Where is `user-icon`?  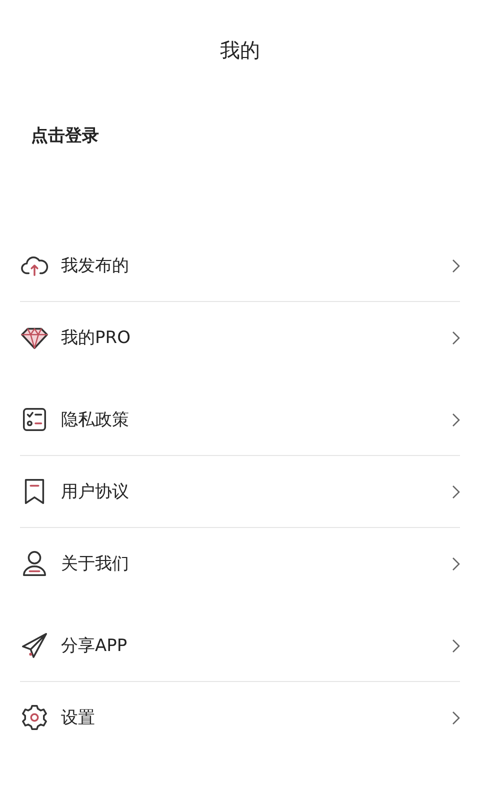
user-icon is located at coordinates (34, 563).